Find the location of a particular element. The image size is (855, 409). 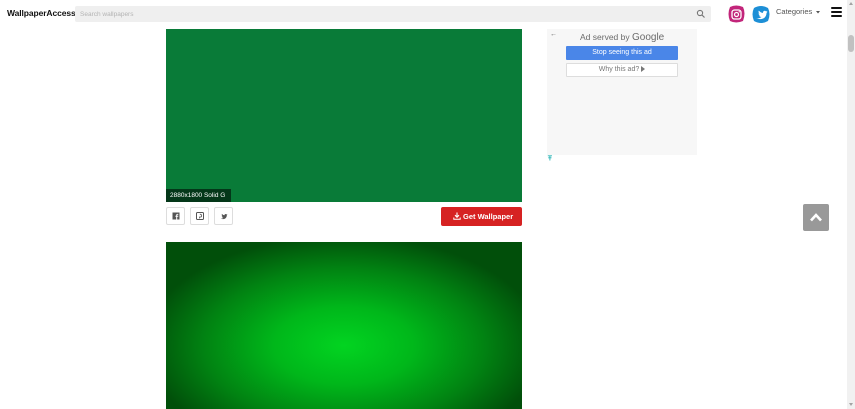

hamburger-menu-icon is located at coordinates (836, 12).